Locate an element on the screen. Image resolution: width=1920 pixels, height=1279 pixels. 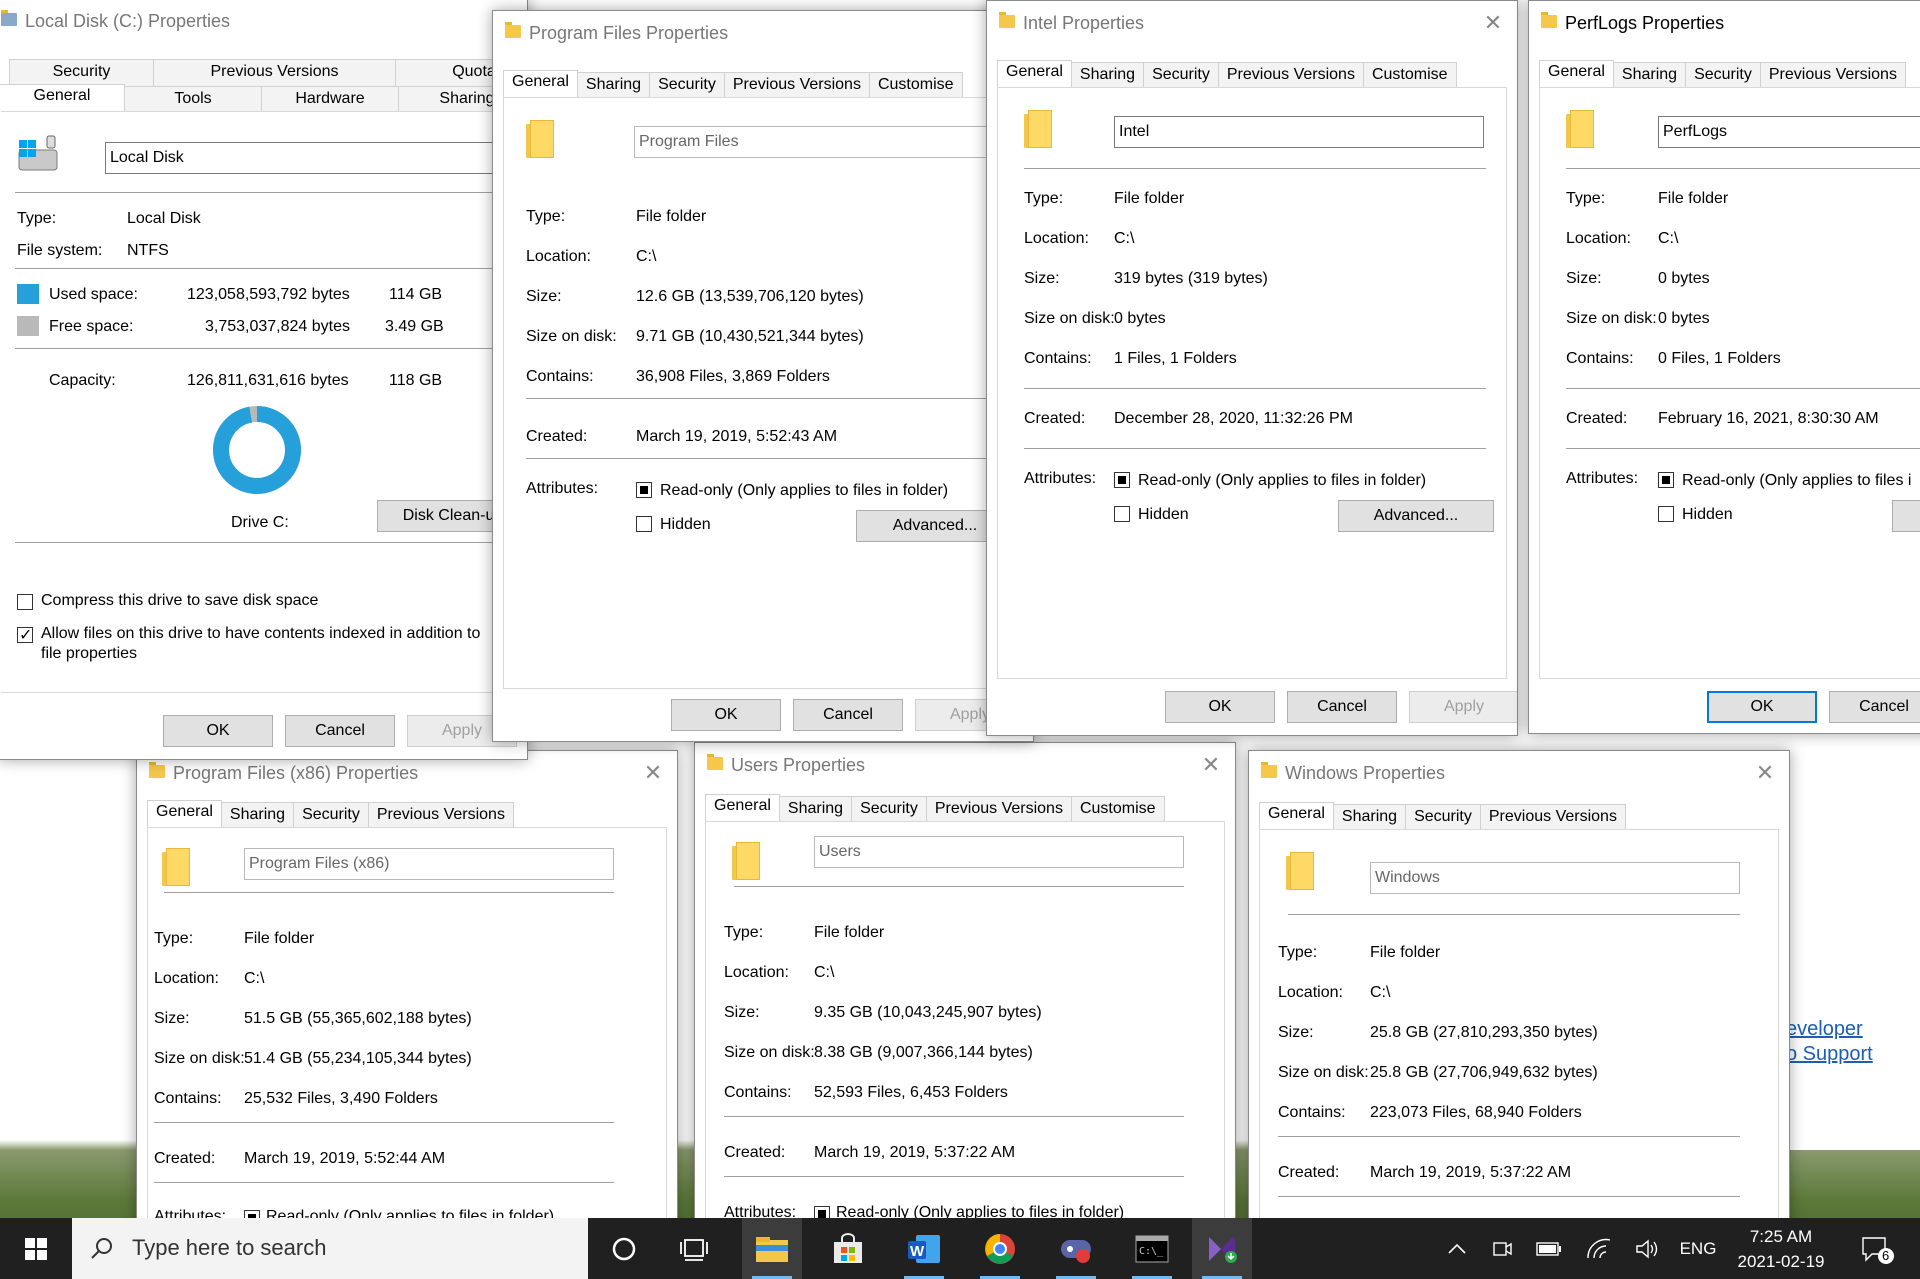
game-app-taskbar-button is located at coordinates (1076, 1248).